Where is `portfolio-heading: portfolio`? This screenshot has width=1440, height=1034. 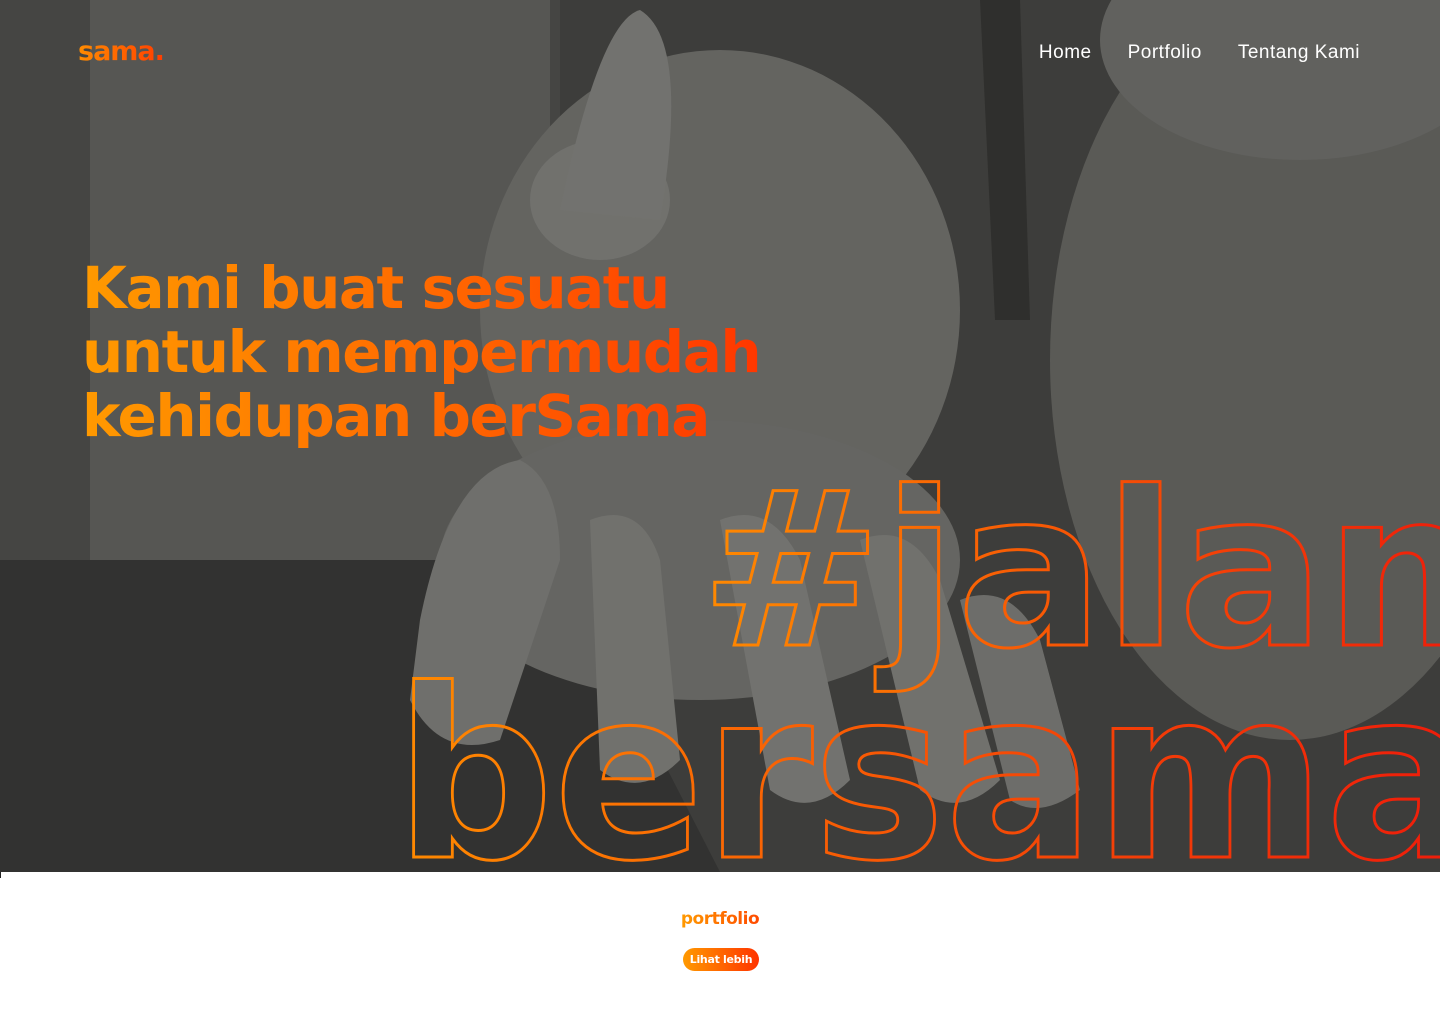
portfolio-heading: portfolio is located at coordinates (720, 919).